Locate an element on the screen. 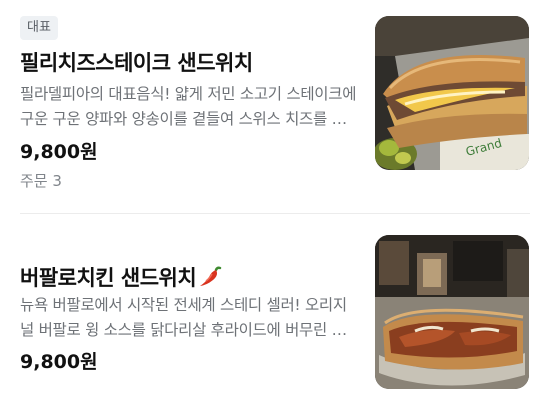 The width and height of the screenshot is (550, 406). menu-item-photo: Grand is located at coordinates (452, 93).